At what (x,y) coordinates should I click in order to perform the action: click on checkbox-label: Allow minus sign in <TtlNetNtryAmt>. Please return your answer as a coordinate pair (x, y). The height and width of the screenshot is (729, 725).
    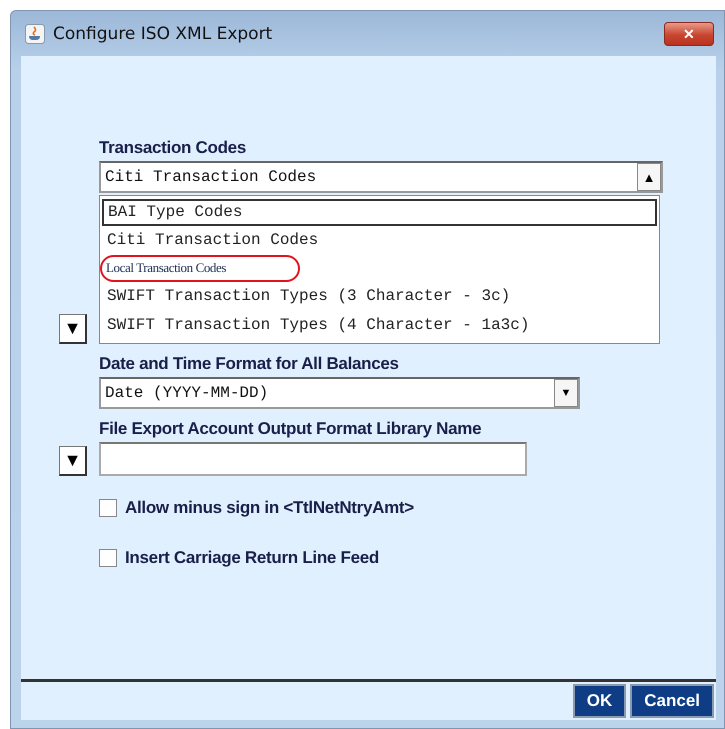
    Looking at the image, I should click on (269, 508).